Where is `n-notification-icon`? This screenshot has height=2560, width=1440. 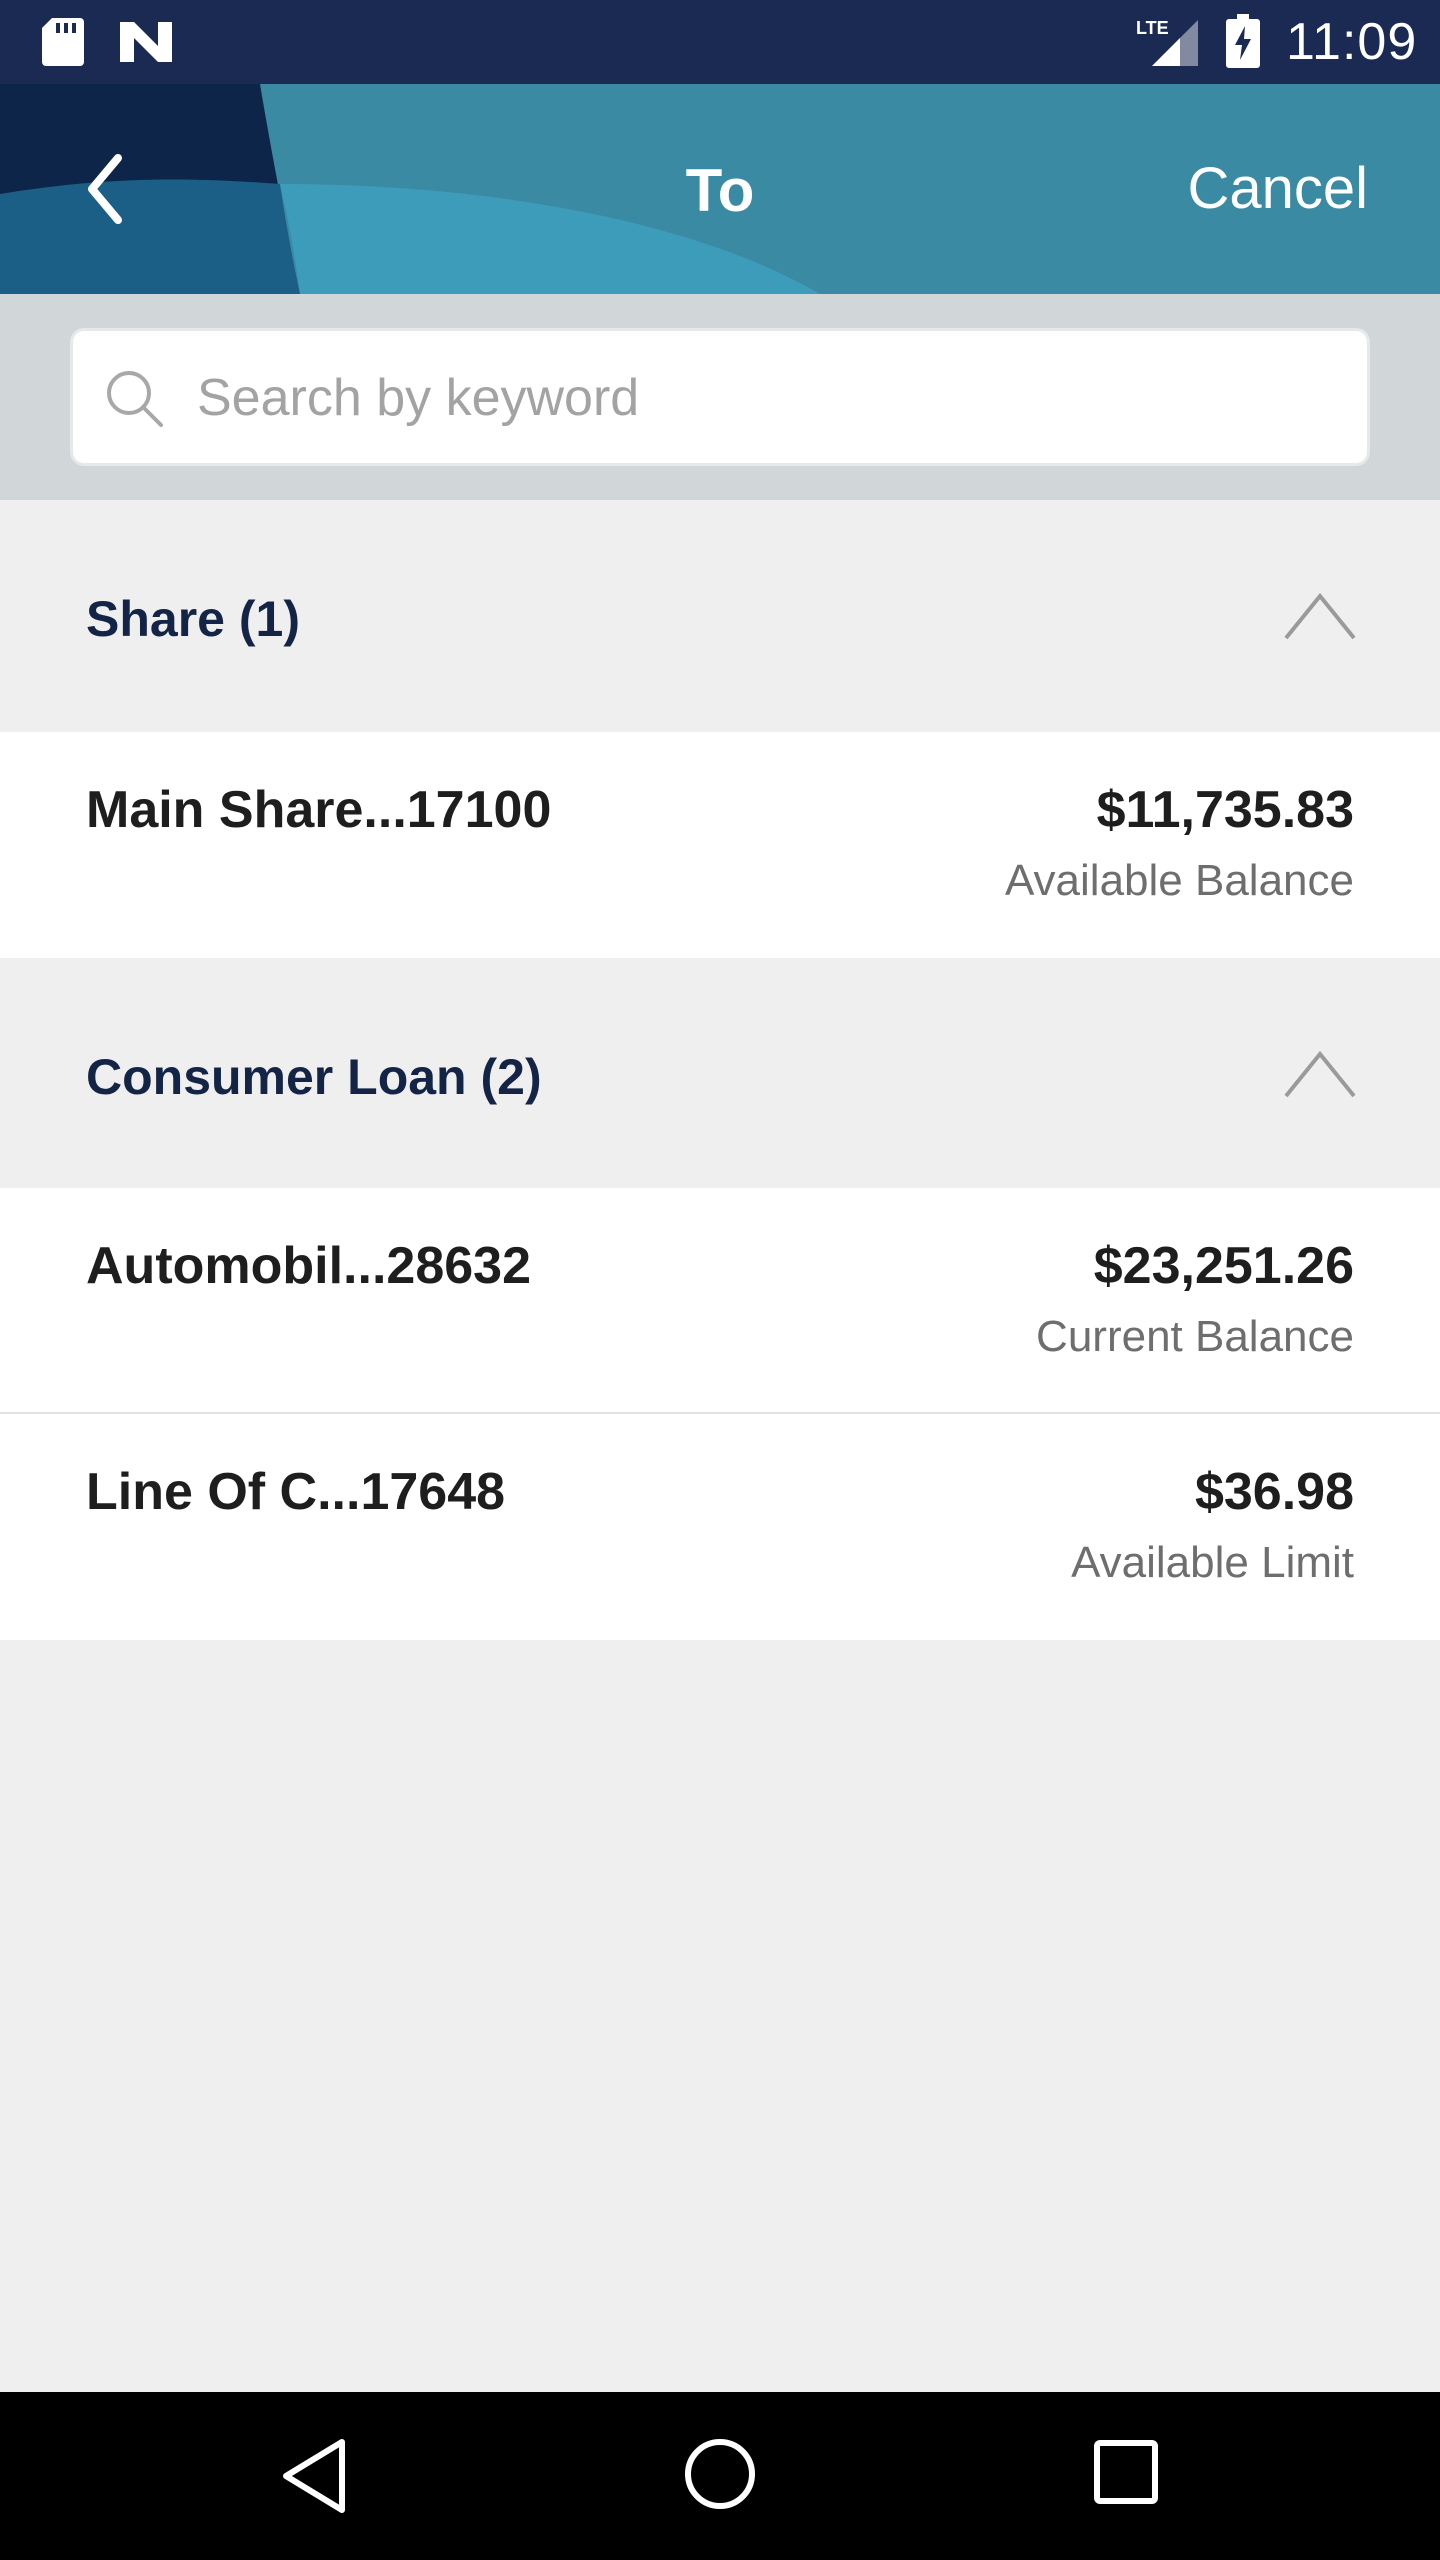 n-notification-icon is located at coordinates (146, 42).